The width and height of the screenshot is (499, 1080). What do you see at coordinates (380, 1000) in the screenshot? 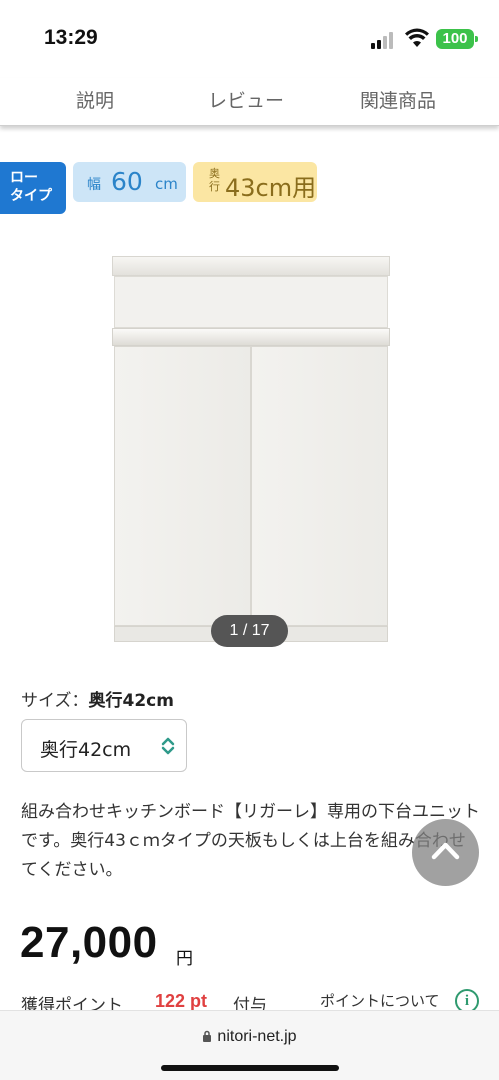
I see `points-about-link: ポイントについて` at bounding box center [380, 1000].